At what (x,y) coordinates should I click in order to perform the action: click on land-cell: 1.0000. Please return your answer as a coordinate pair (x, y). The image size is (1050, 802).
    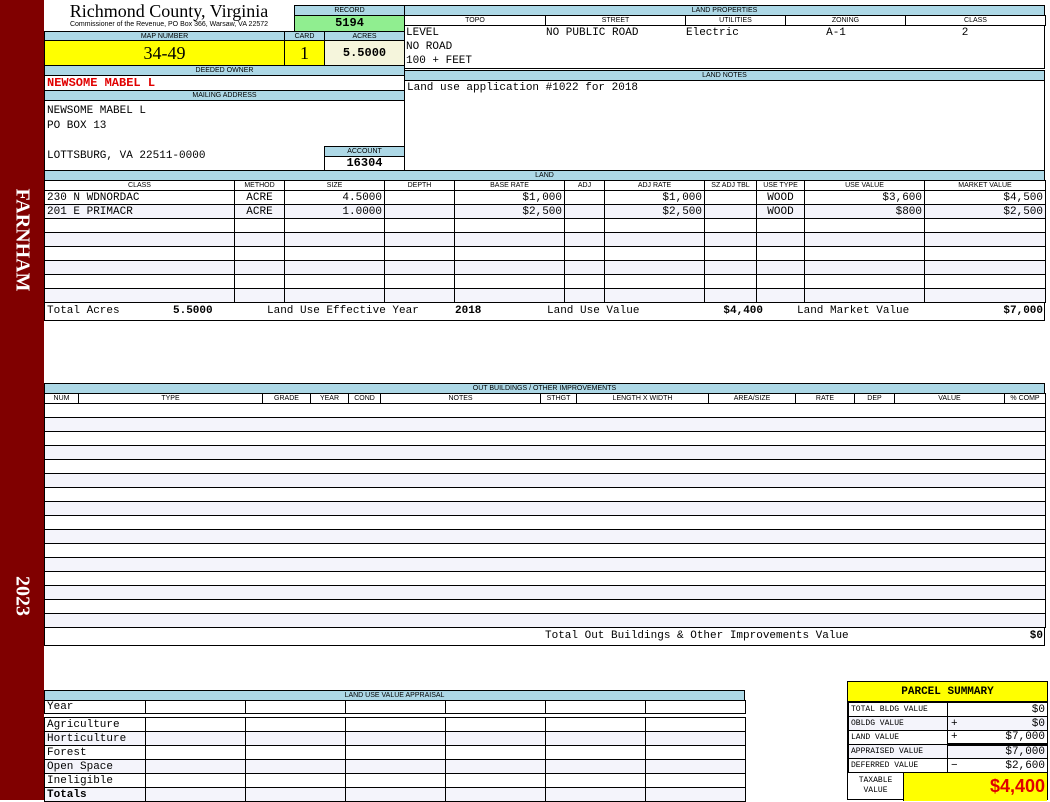
    Looking at the image, I should click on (334, 211).